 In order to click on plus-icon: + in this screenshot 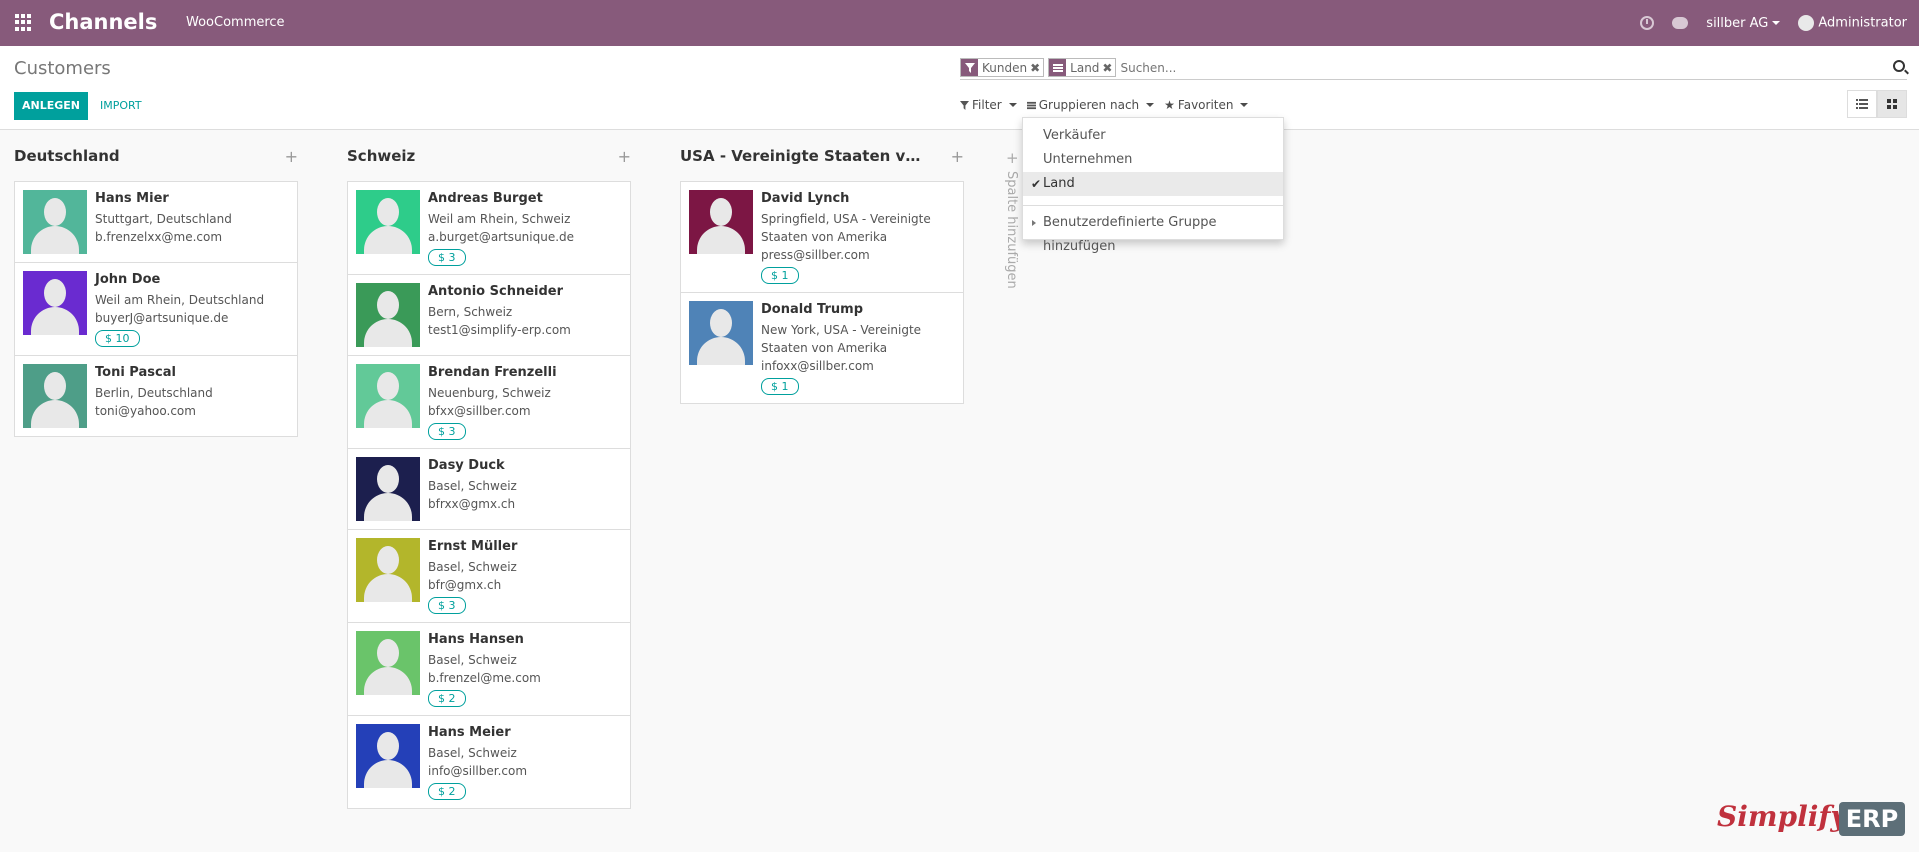, I will do `click(1012, 158)`.